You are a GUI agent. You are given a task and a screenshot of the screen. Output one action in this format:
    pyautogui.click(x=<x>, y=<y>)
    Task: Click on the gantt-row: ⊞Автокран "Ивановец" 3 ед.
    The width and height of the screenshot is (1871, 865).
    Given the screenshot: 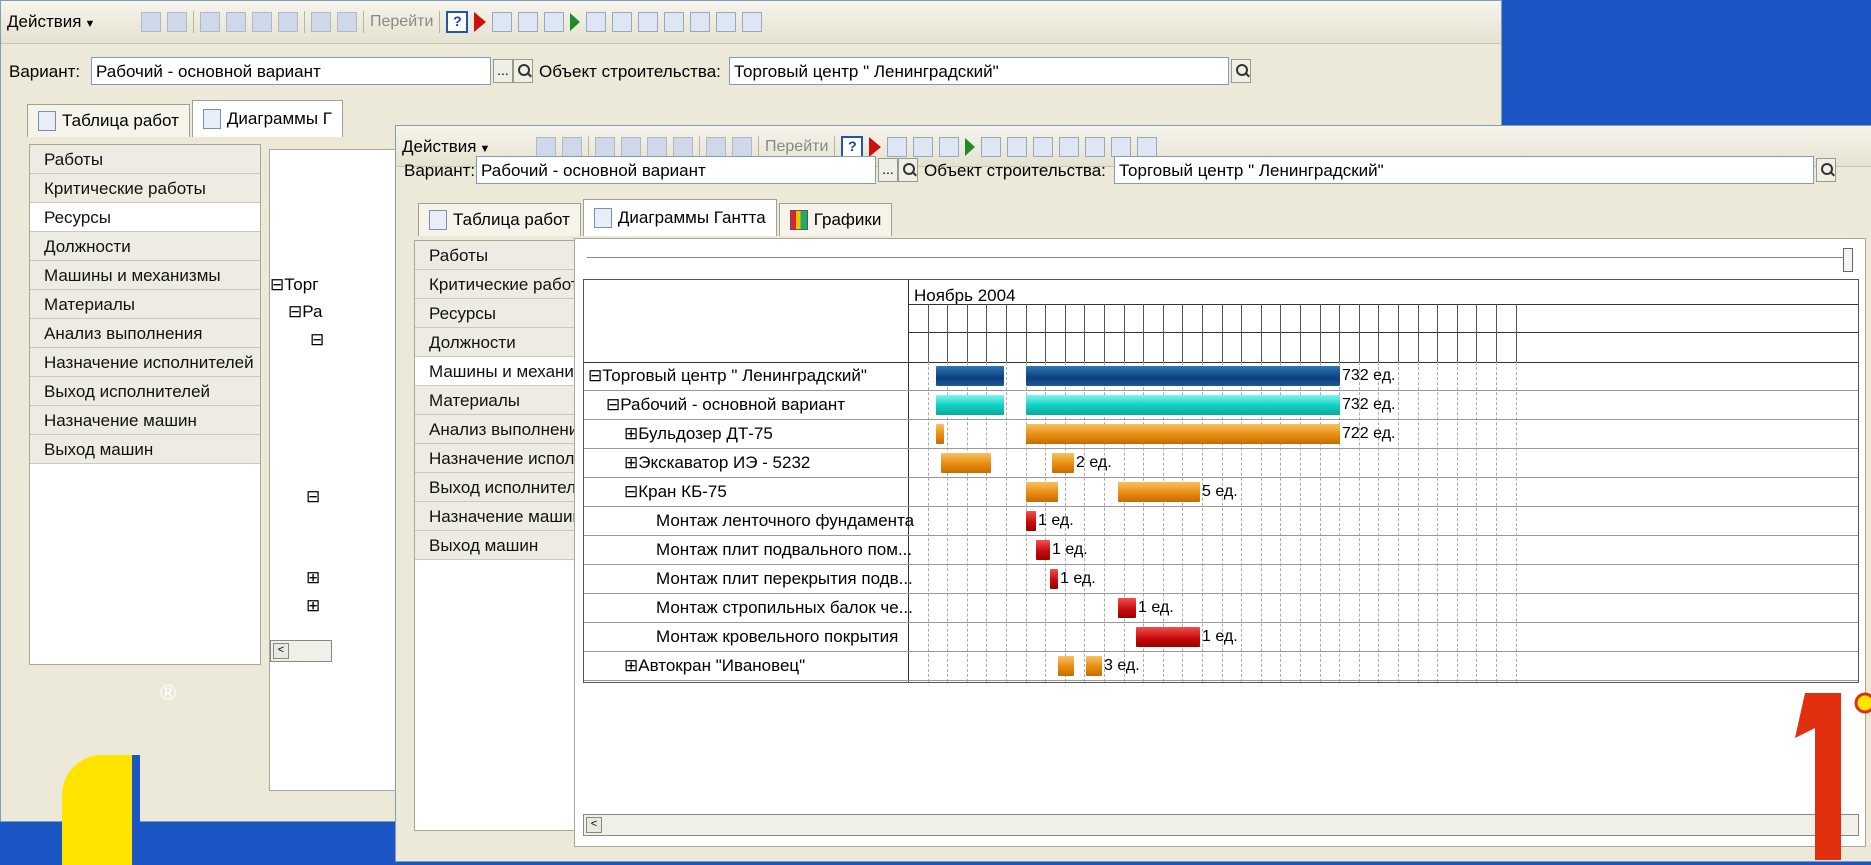 What is the action you would take?
    pyautogui.click(x=1221, y=666)
    